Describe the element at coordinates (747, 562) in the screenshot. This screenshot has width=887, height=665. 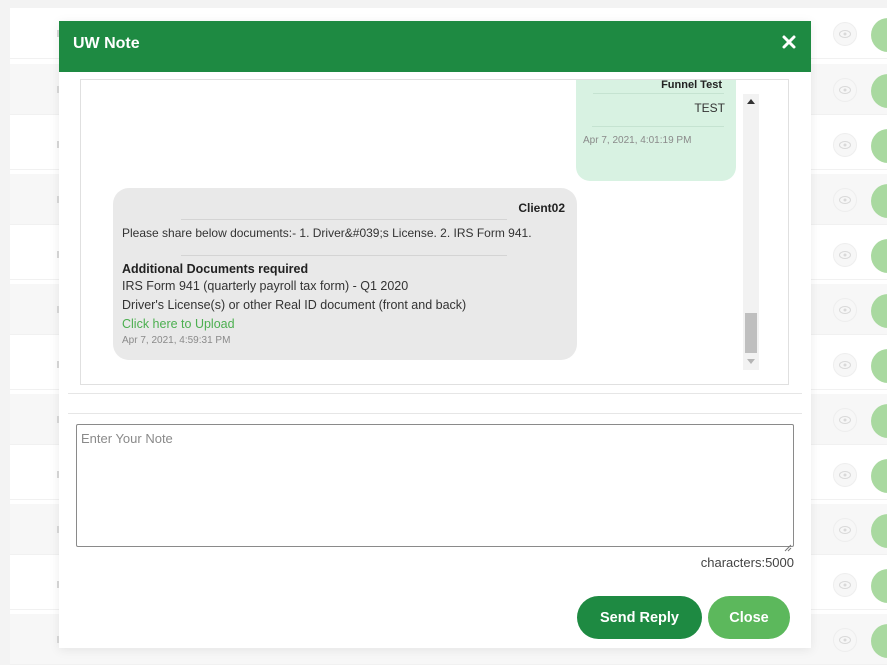
I see `character-count: characters:5000` at that location.